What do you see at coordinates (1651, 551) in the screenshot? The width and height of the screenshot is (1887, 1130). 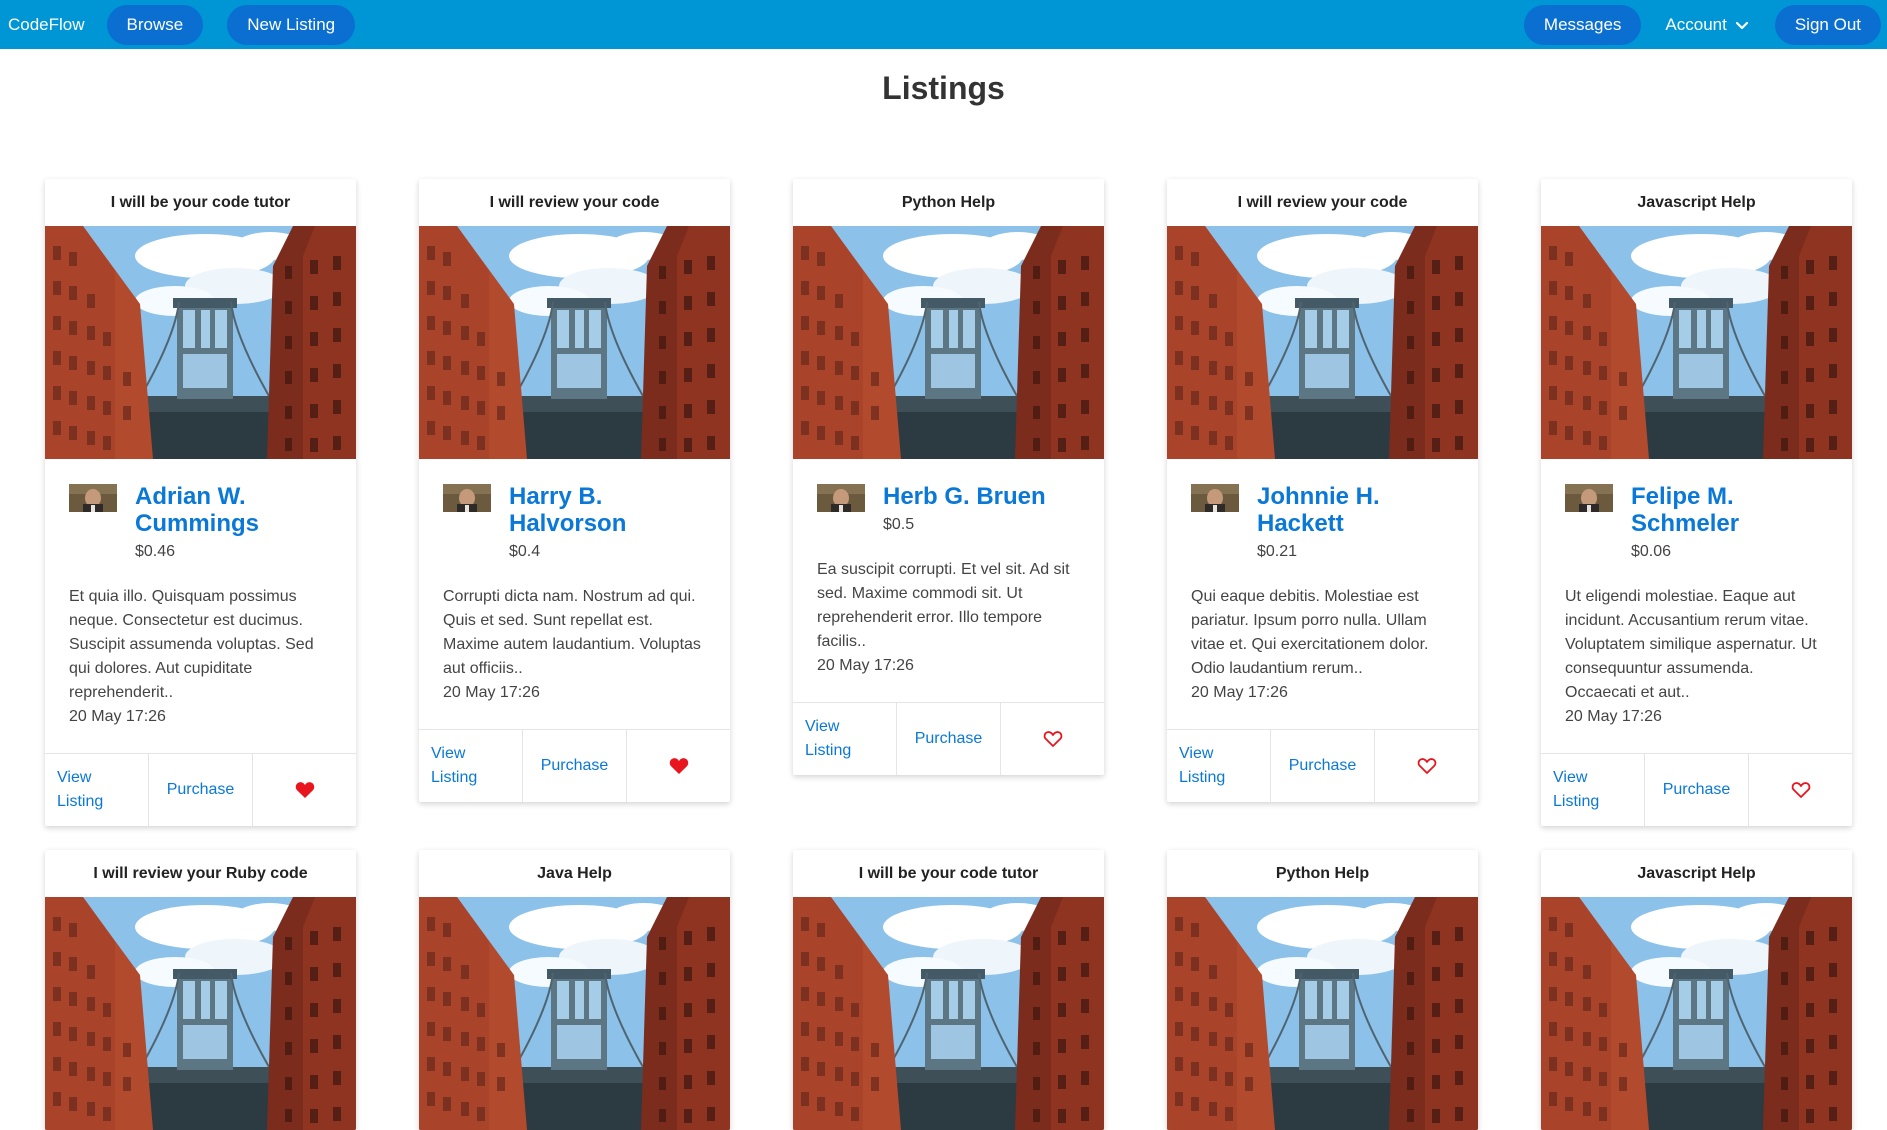 I see `listing-price: $0.06` at bounding box center [1651, 551].